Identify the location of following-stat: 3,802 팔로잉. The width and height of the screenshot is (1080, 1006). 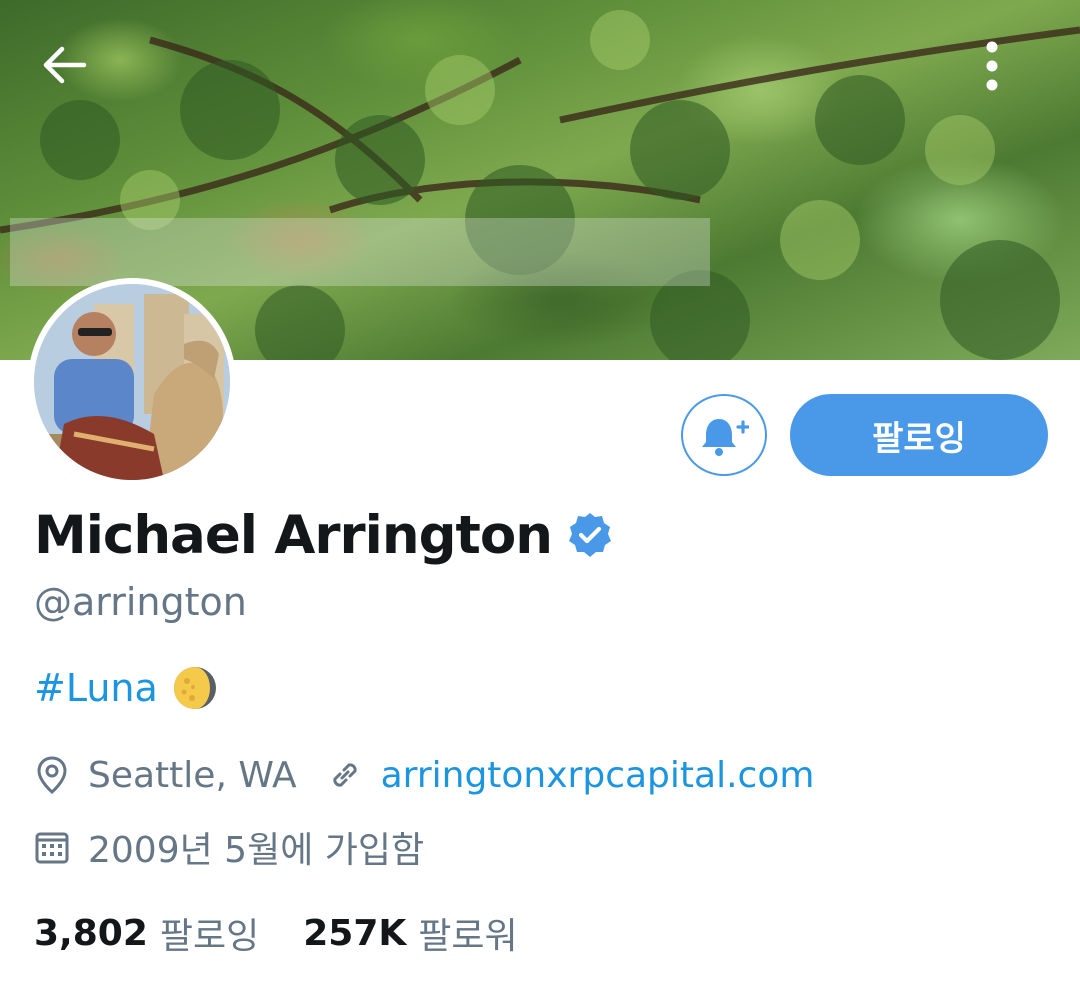
(146, 933).